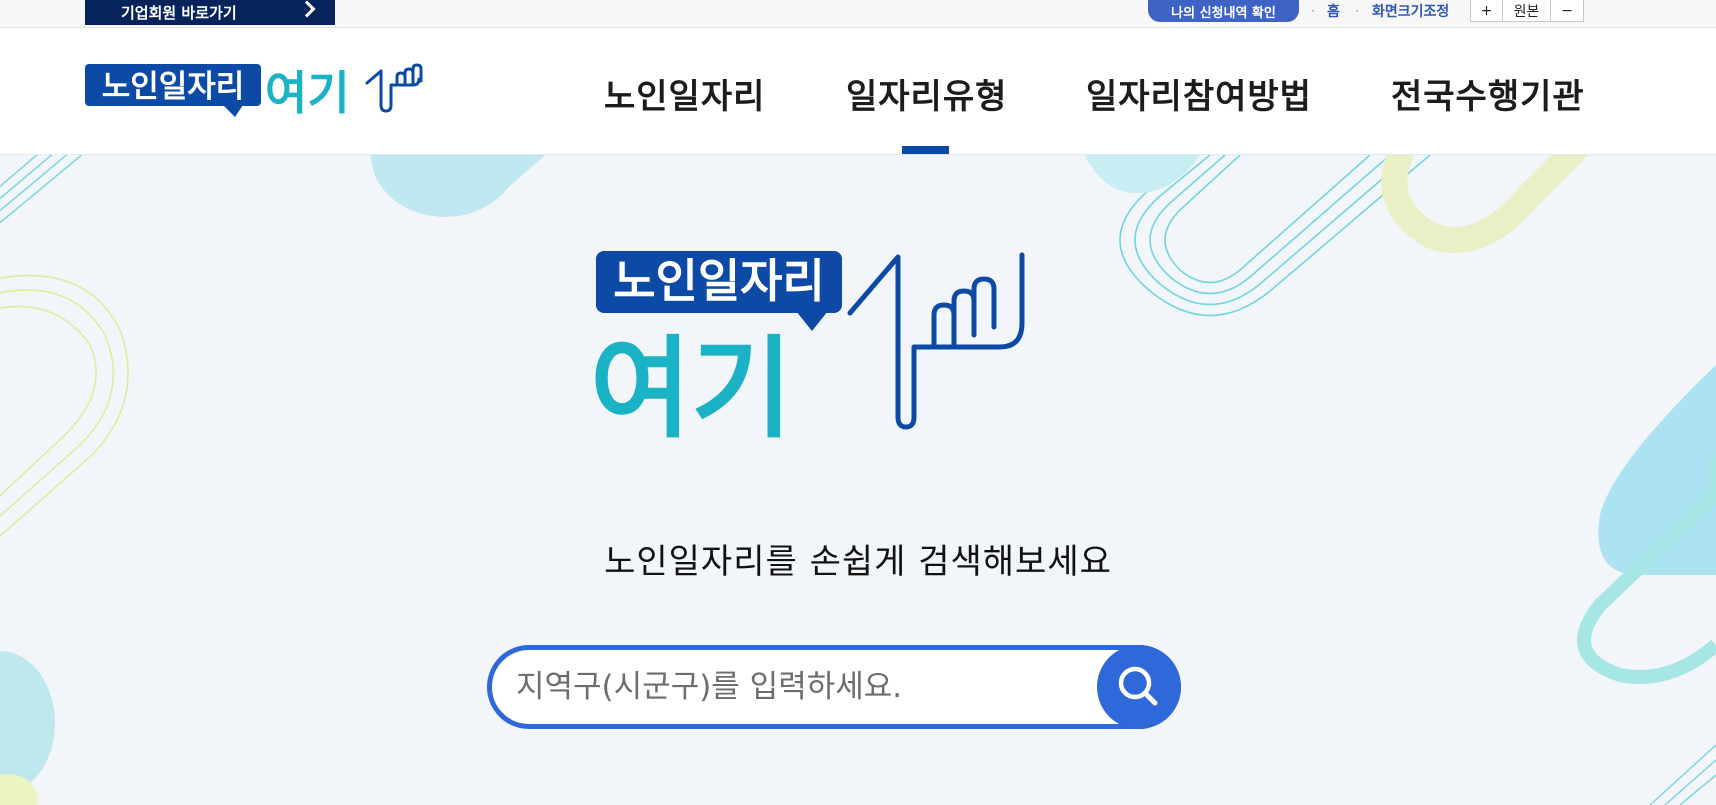  Describe the element at coordinates (1199, 93) in the screenshot. I see `gnb-item-how-to-participate: 일자리참여방법` at that location.